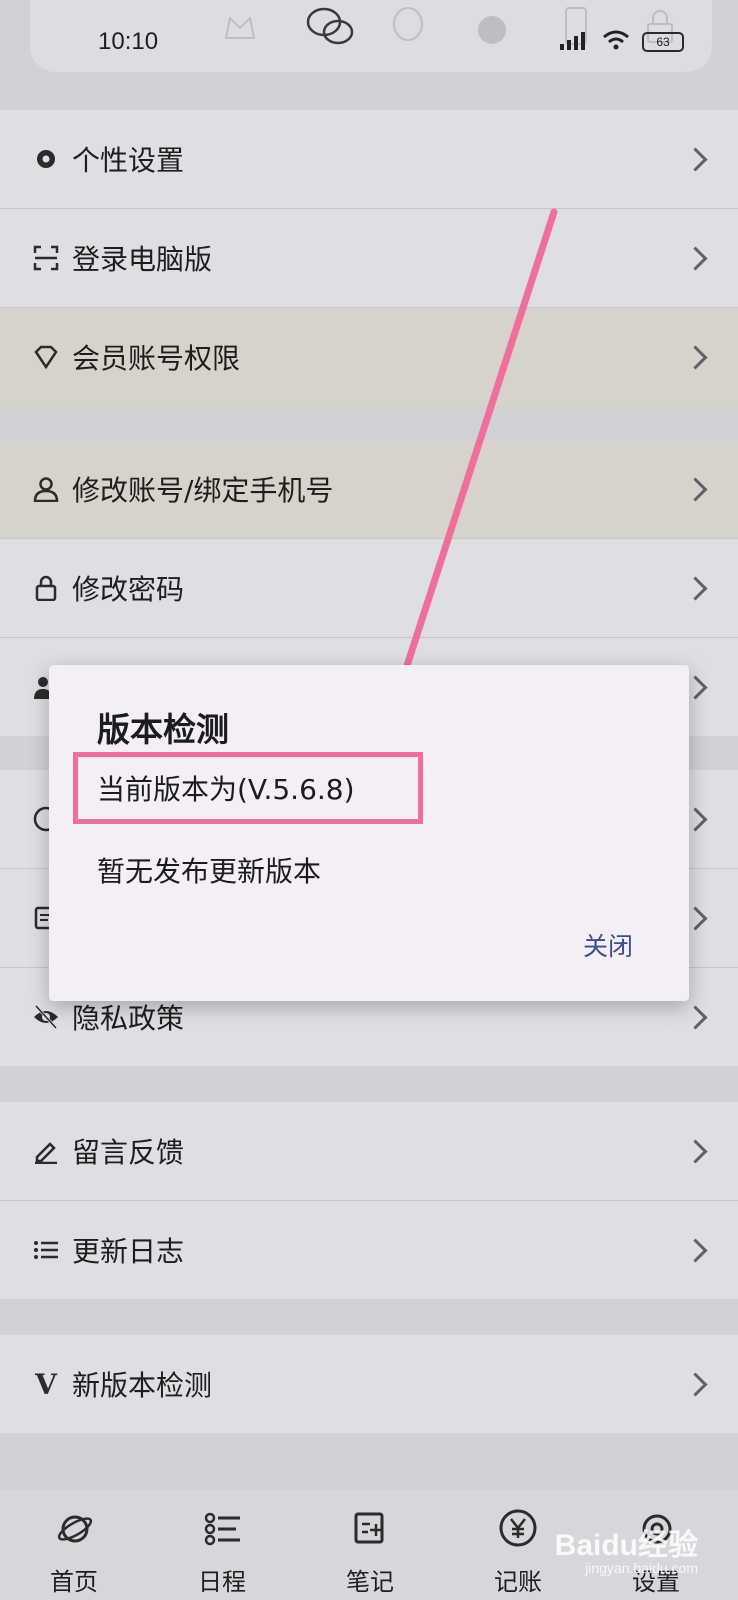 The image size is (738, 1600). I want to click on tab-notes: 笔记, so click(370, 1545).